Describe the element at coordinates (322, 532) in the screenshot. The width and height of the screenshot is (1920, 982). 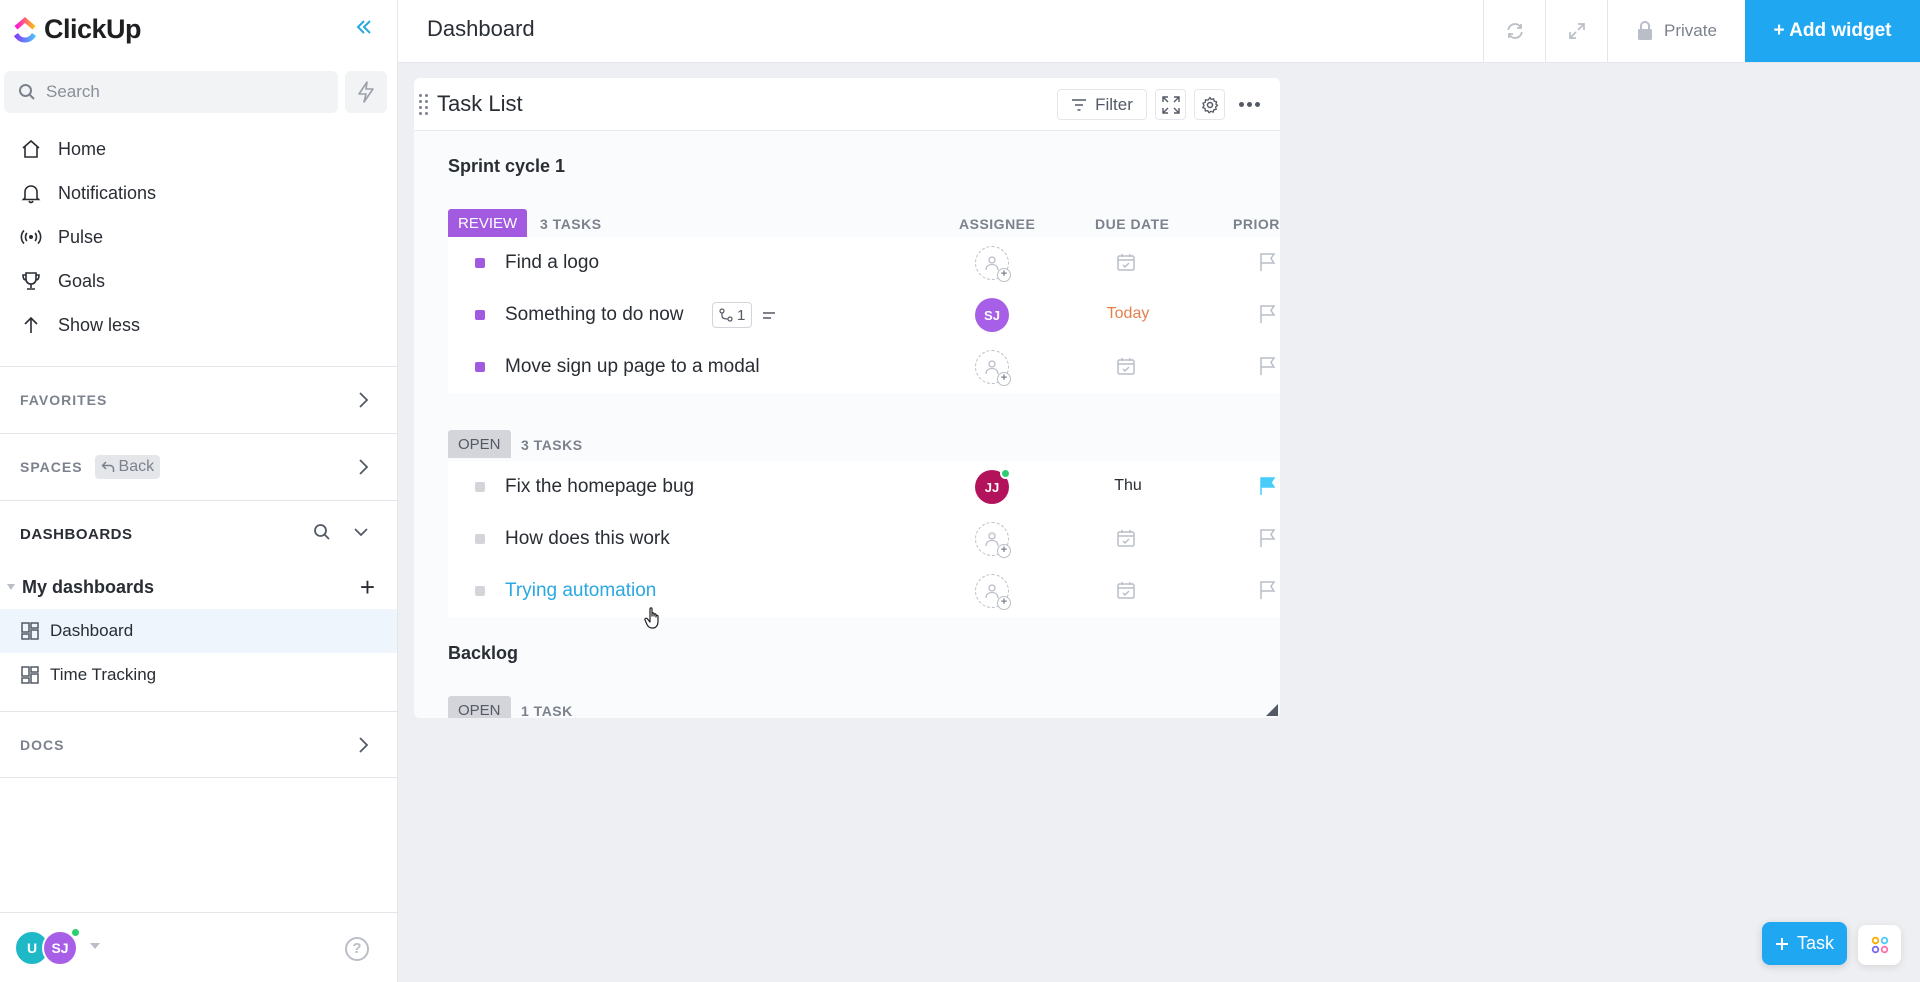
I see `search-icon` at that location.